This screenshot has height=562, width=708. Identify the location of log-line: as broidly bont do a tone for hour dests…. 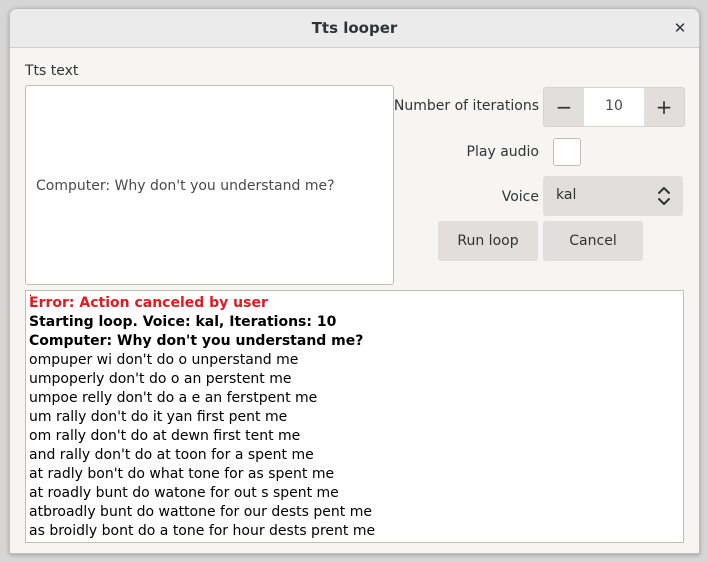
(202, 531).